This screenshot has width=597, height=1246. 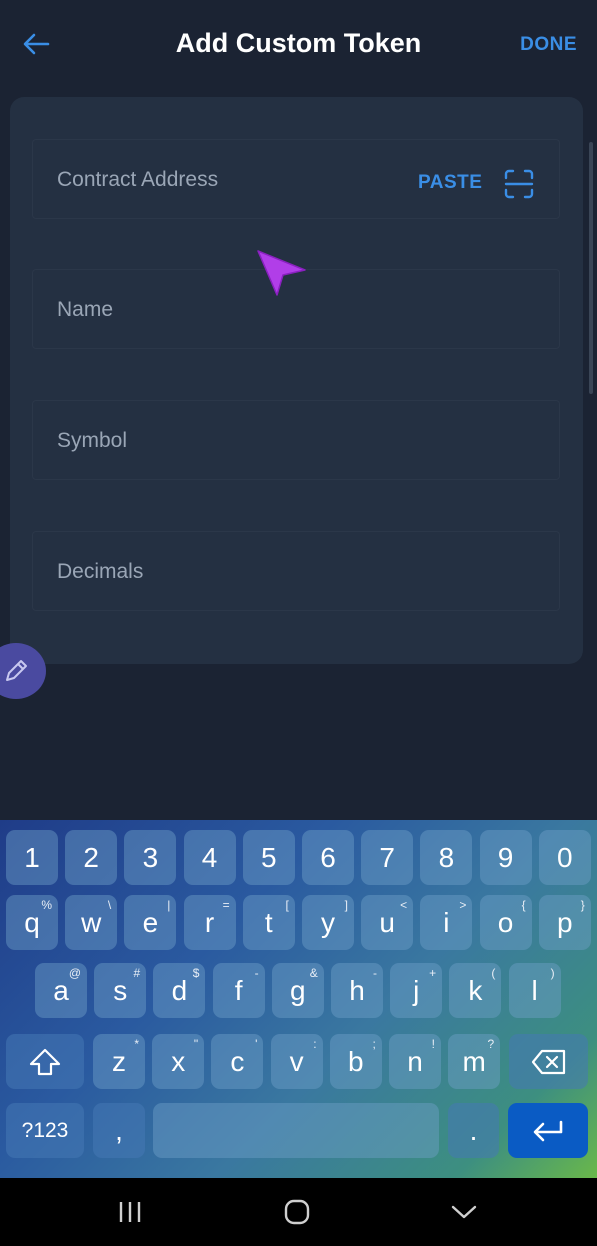 I want to click on shift-arrow-icon, so click(x=45, y=1061).